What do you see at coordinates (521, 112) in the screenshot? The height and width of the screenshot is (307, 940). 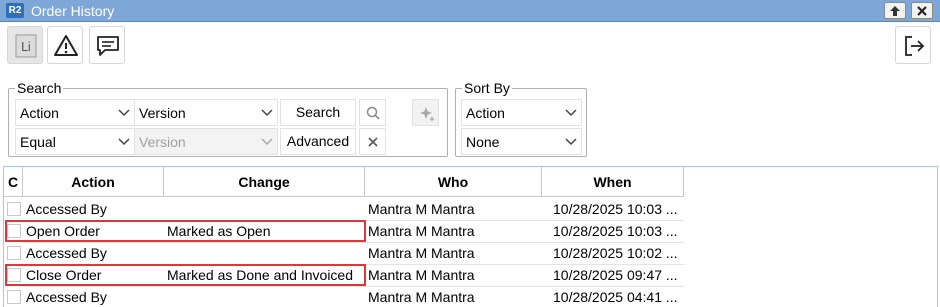 I see `sort-field-select: Action` at bounding box center [521, 112].